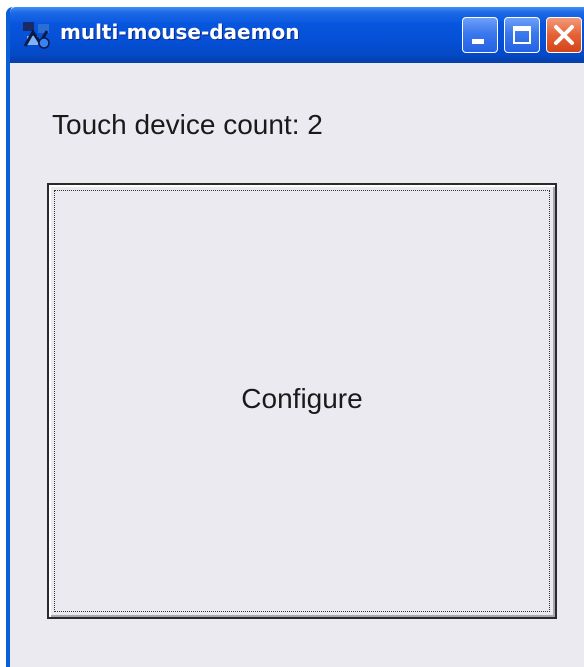 Image resolution: width=584 pixels, height=667 pixels. Describe the element at coordinates (187, 124) in the screenshot. I see `touch-device-count-label: Touch device count: 2` at that location.